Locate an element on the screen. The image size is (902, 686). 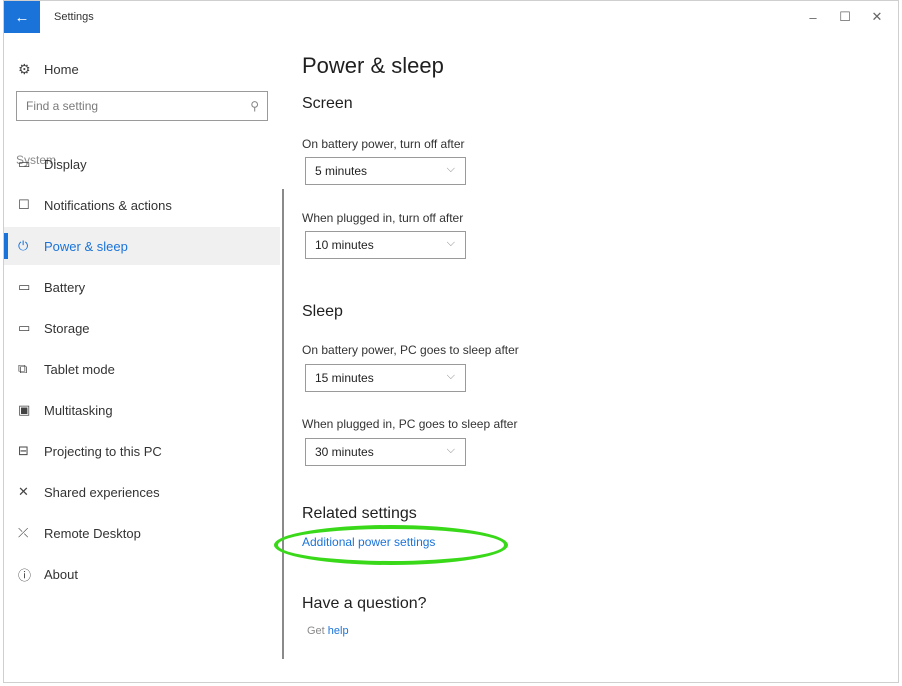
info-icon: ⓘ is located at coordinates (25, 575).